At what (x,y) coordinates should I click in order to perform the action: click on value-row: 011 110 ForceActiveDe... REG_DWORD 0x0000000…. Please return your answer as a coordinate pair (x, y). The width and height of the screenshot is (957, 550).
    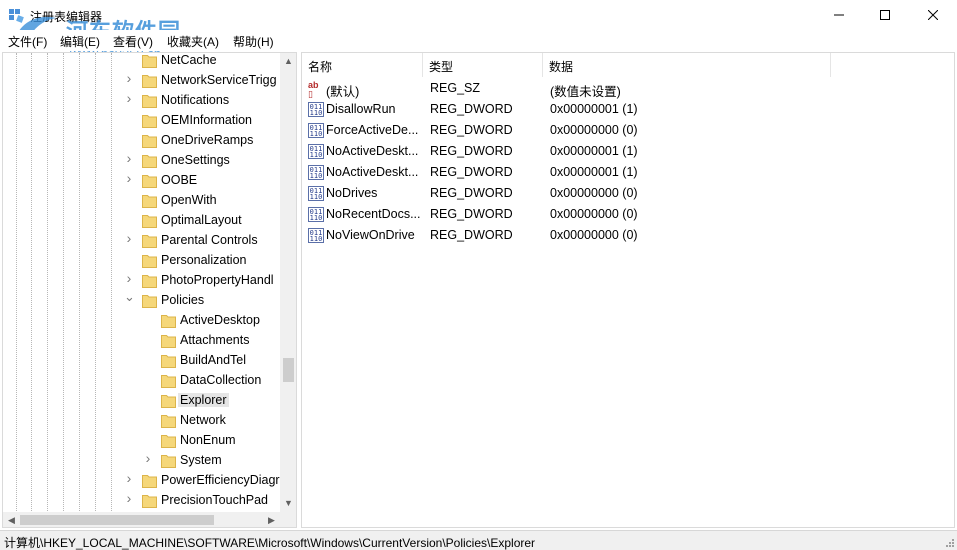
    Looking at the image, I should click on (627, 130).